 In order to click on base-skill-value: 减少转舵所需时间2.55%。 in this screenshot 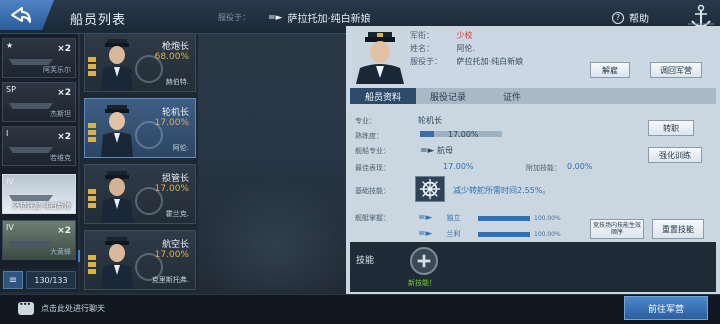, I will do `click(502, 190)`.